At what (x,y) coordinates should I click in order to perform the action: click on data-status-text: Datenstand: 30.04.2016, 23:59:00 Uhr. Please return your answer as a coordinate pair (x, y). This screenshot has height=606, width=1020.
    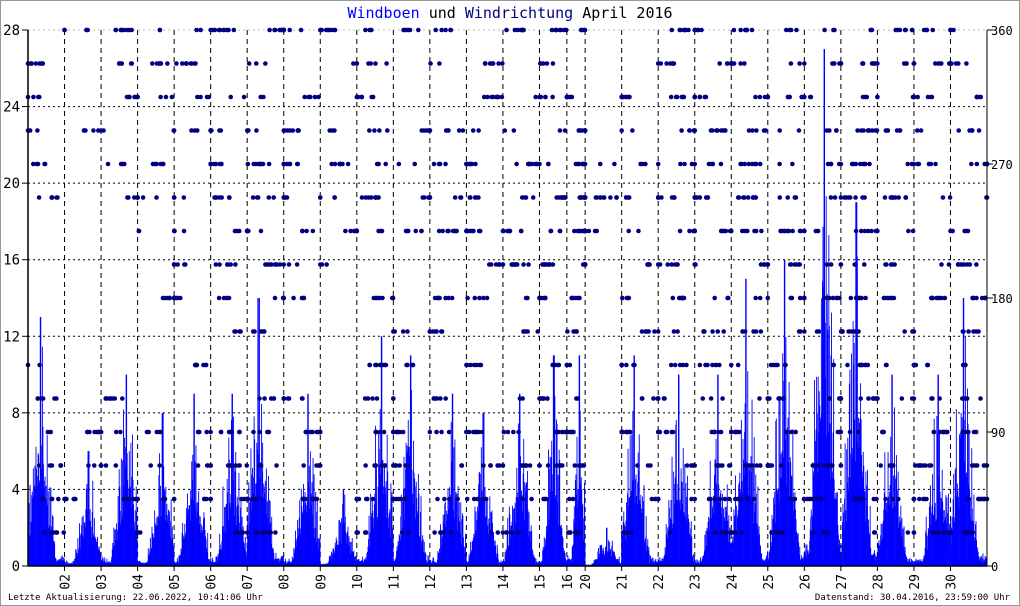
    Looking at the image, I should click on (912, 598).